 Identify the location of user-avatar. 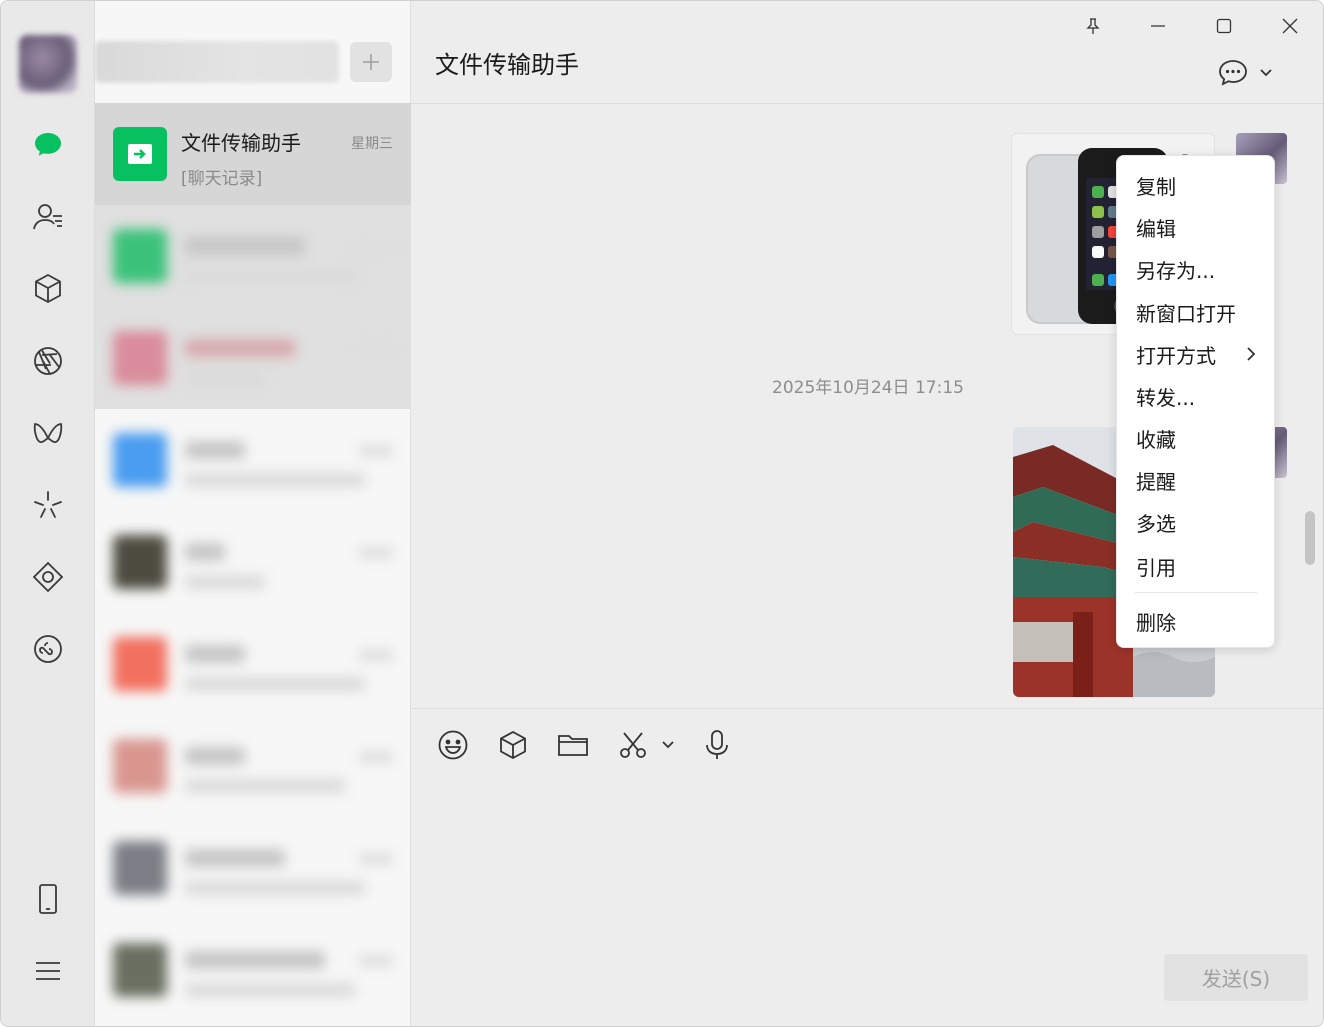
(48, 64).